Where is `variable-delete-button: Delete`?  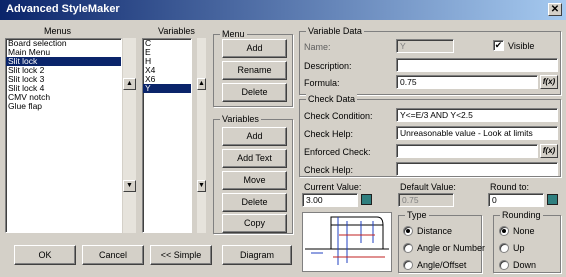 variable-delete-button: Delete is located at coordinates (254, 202).